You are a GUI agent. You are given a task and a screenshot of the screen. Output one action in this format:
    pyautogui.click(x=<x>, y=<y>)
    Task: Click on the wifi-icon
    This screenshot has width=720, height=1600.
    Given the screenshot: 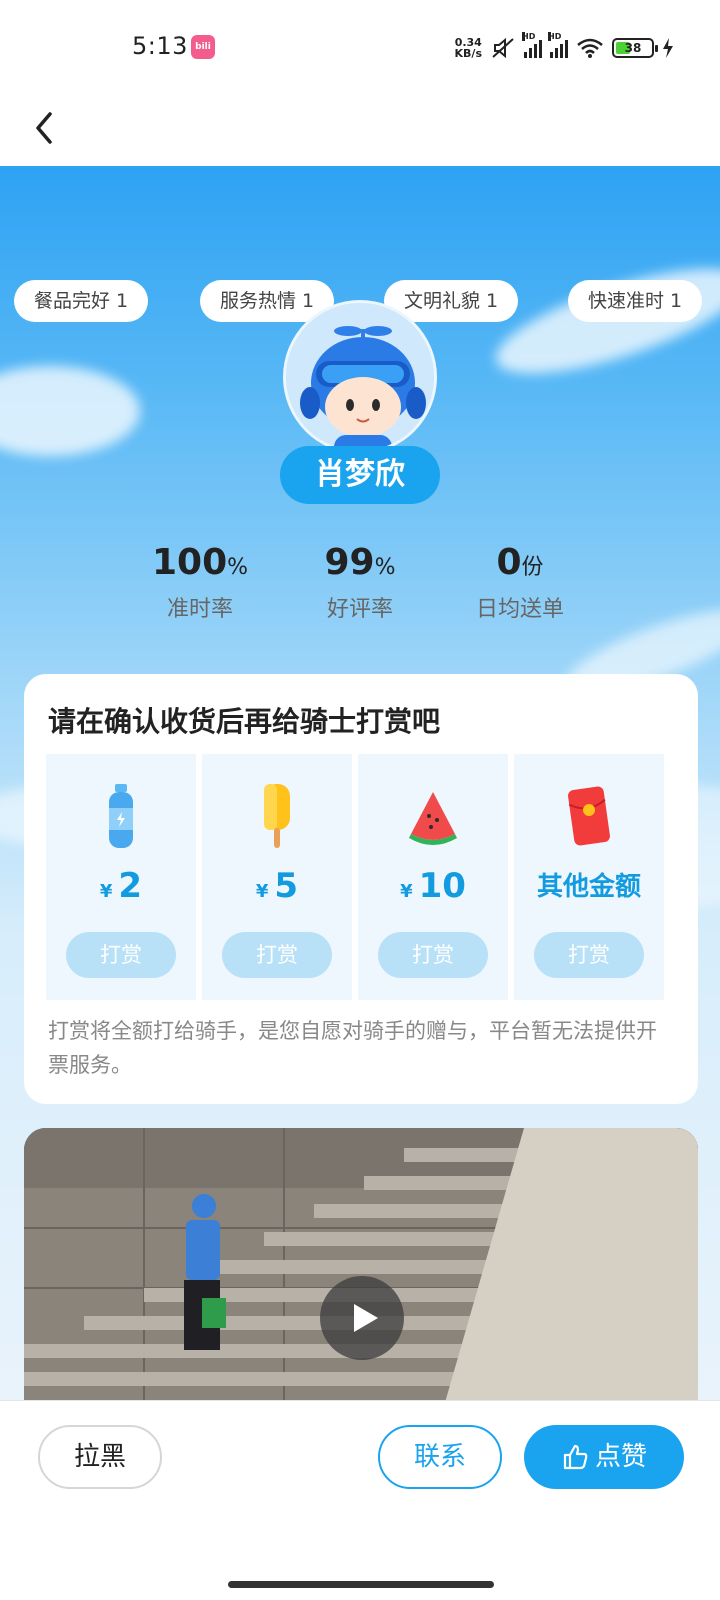 What is the action you would take?
    pyautogui.click(x=590, y=48)
    